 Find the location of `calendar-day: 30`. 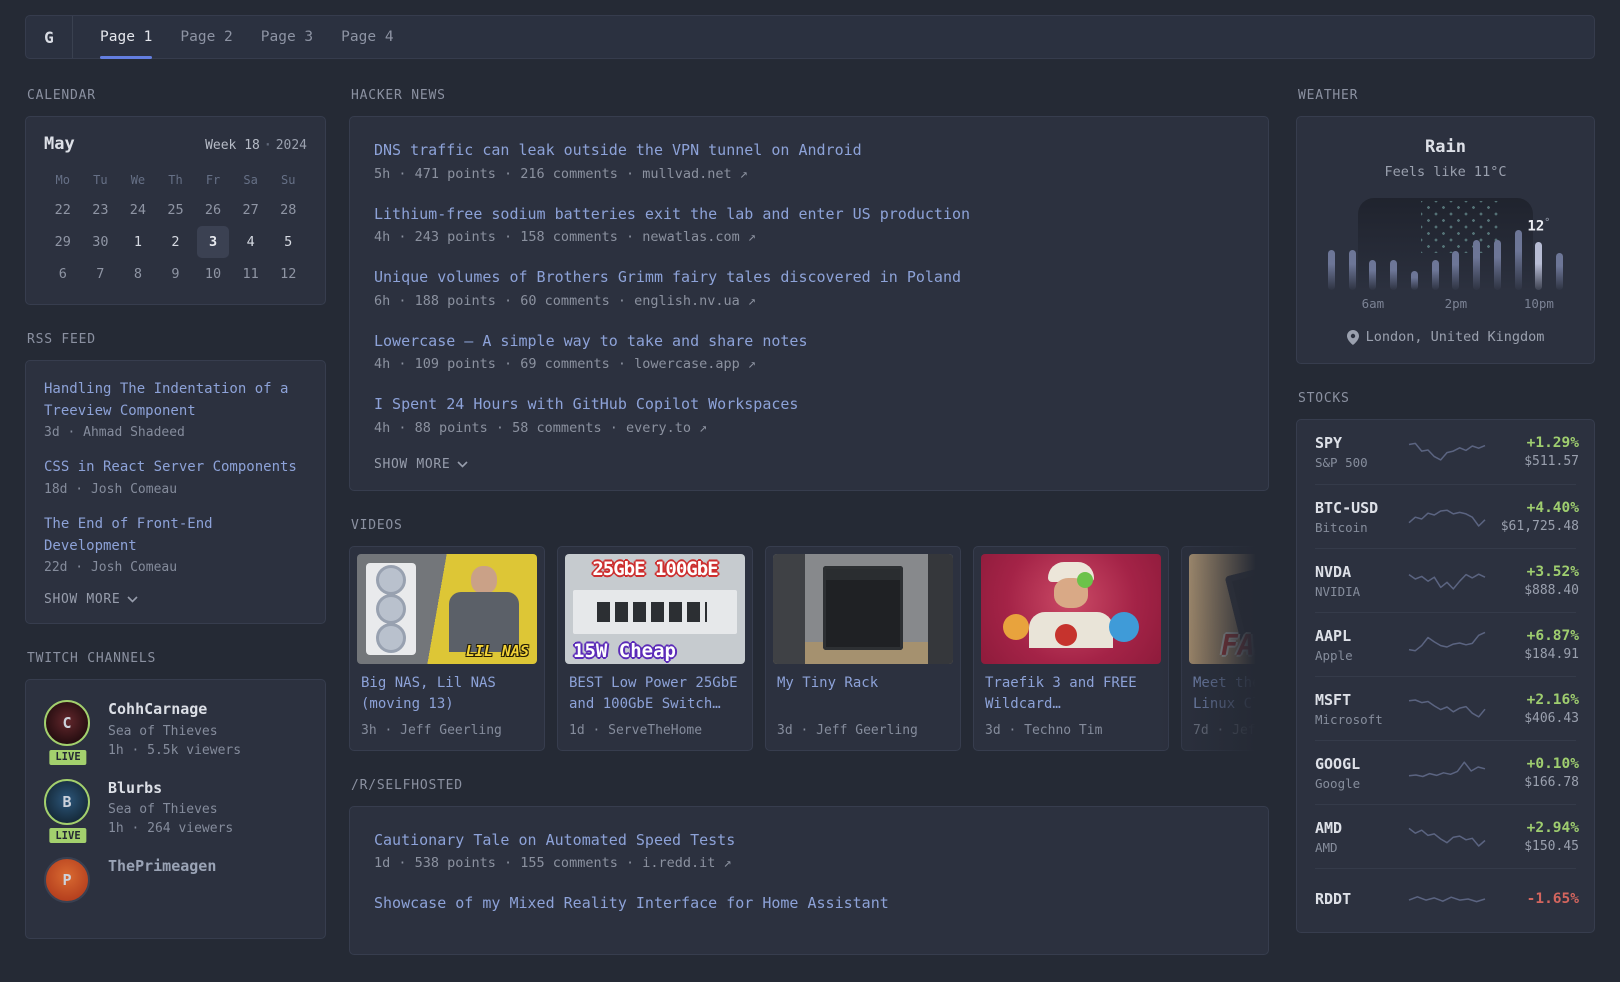

calendar-day: 30 is located at coordinates (100, 242).